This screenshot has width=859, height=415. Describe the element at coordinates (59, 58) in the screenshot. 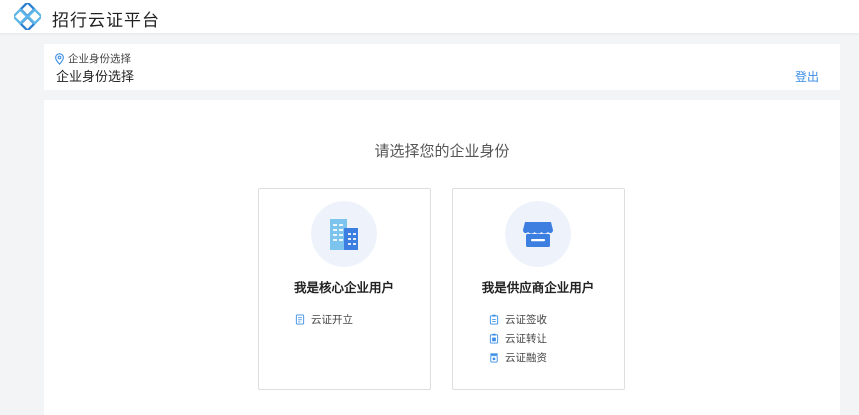

I see `location-pin-icon` at that location.